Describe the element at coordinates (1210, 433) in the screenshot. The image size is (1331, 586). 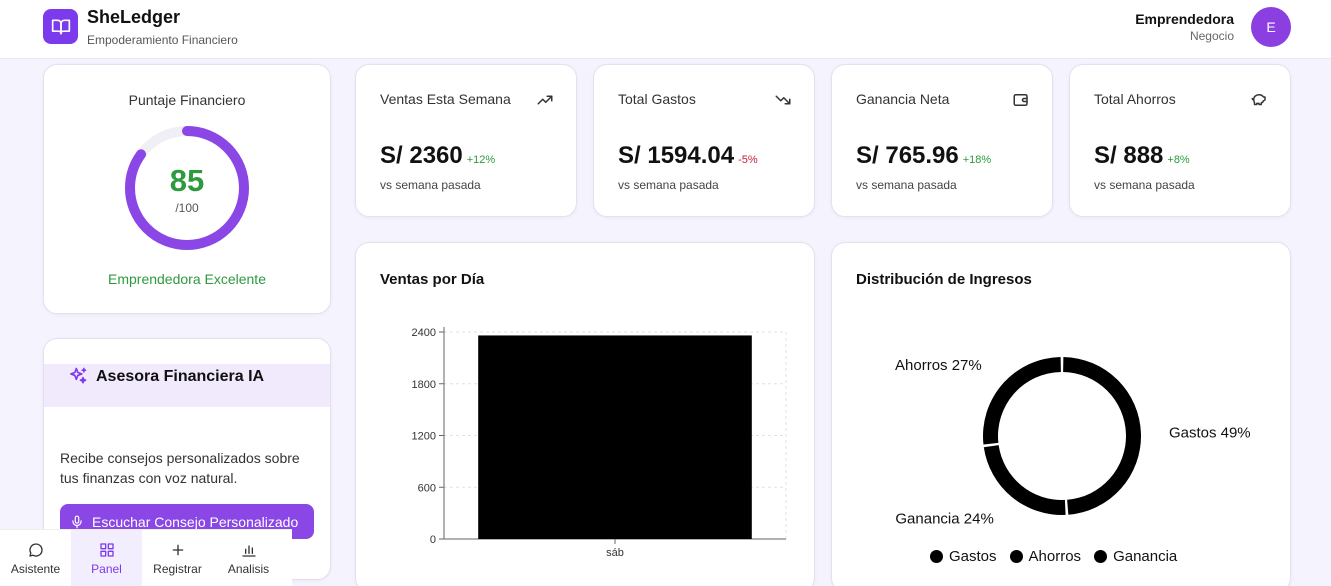
I see `slice-label: Gastos 49%` at that location.